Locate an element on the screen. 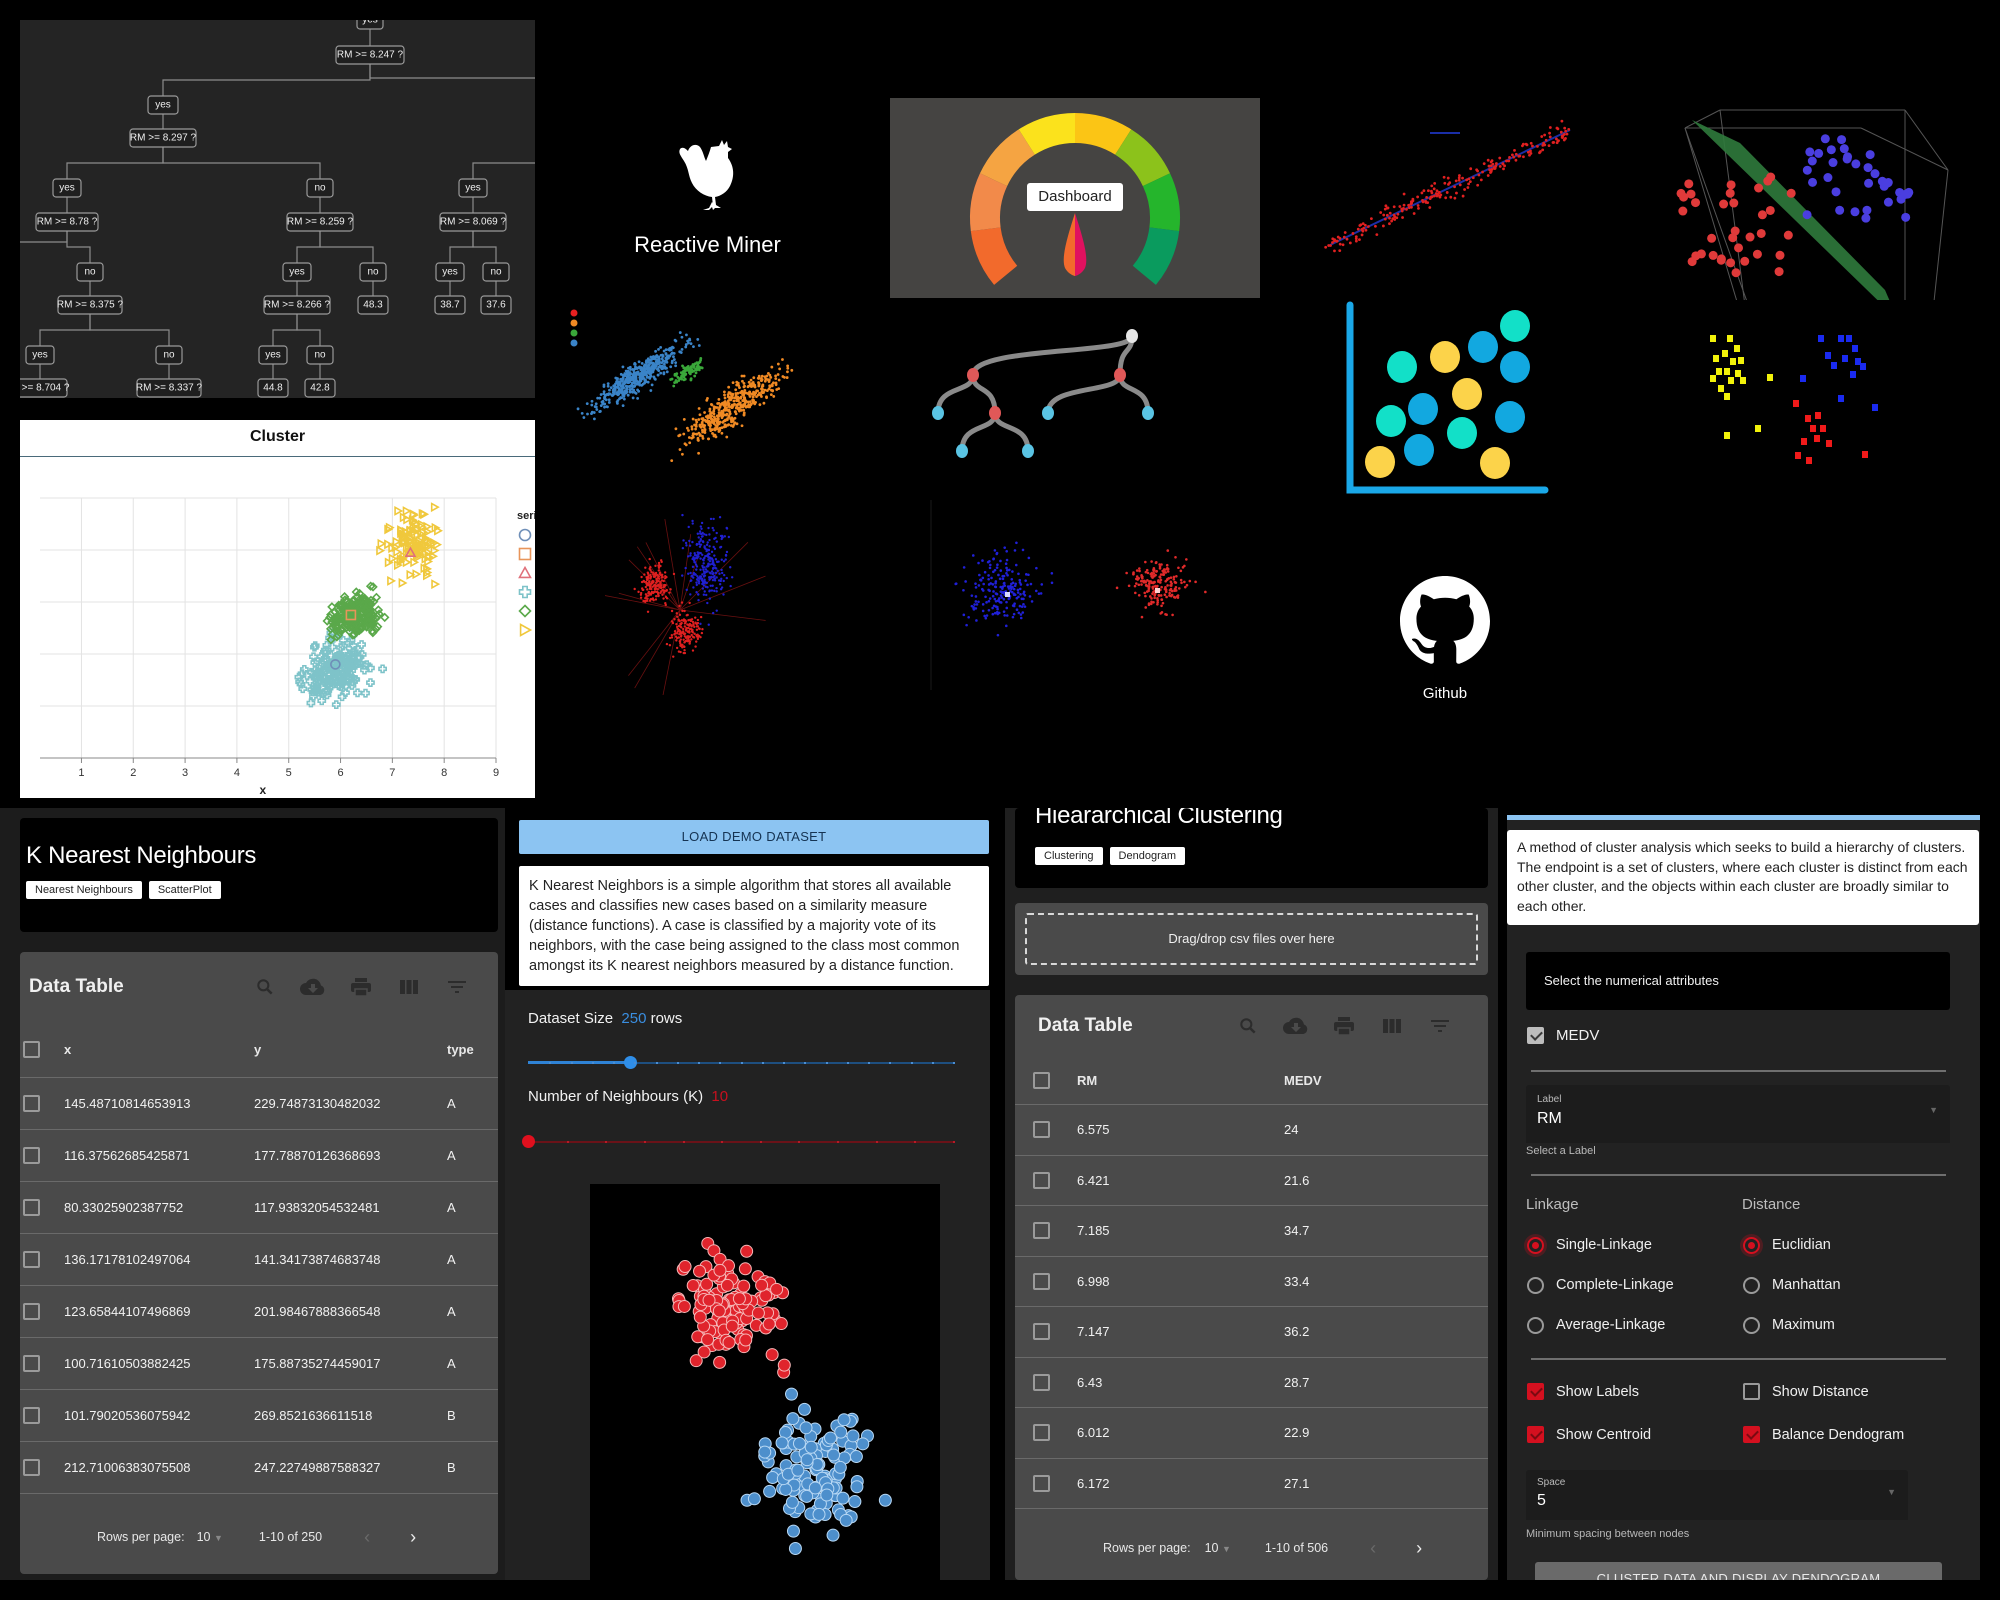 The image size is (2000, 1600). slider-thumb is located at coordinates (528, 1141).